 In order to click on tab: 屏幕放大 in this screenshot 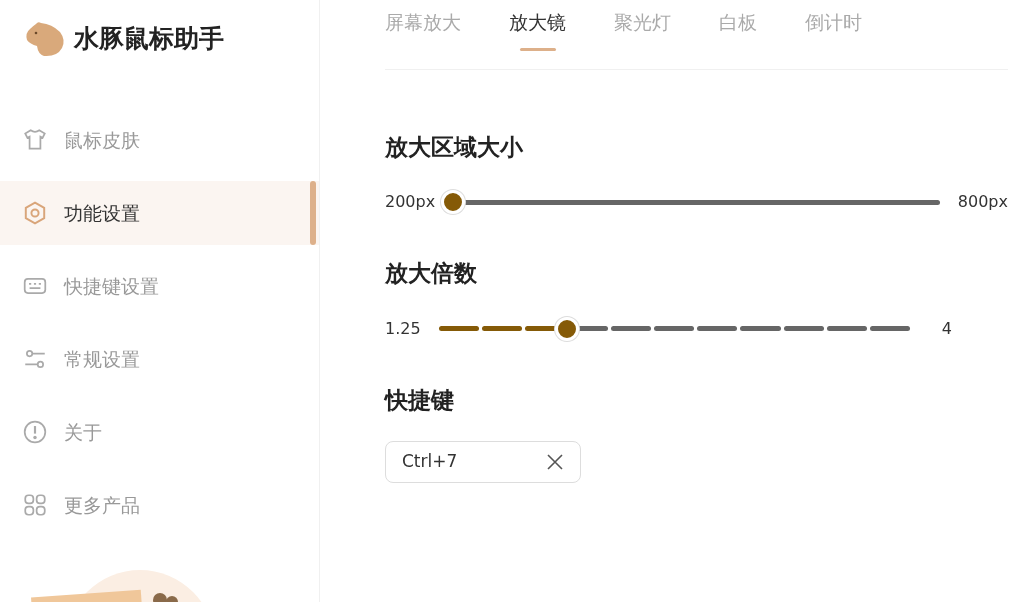, I will do `click(423, 29)`.